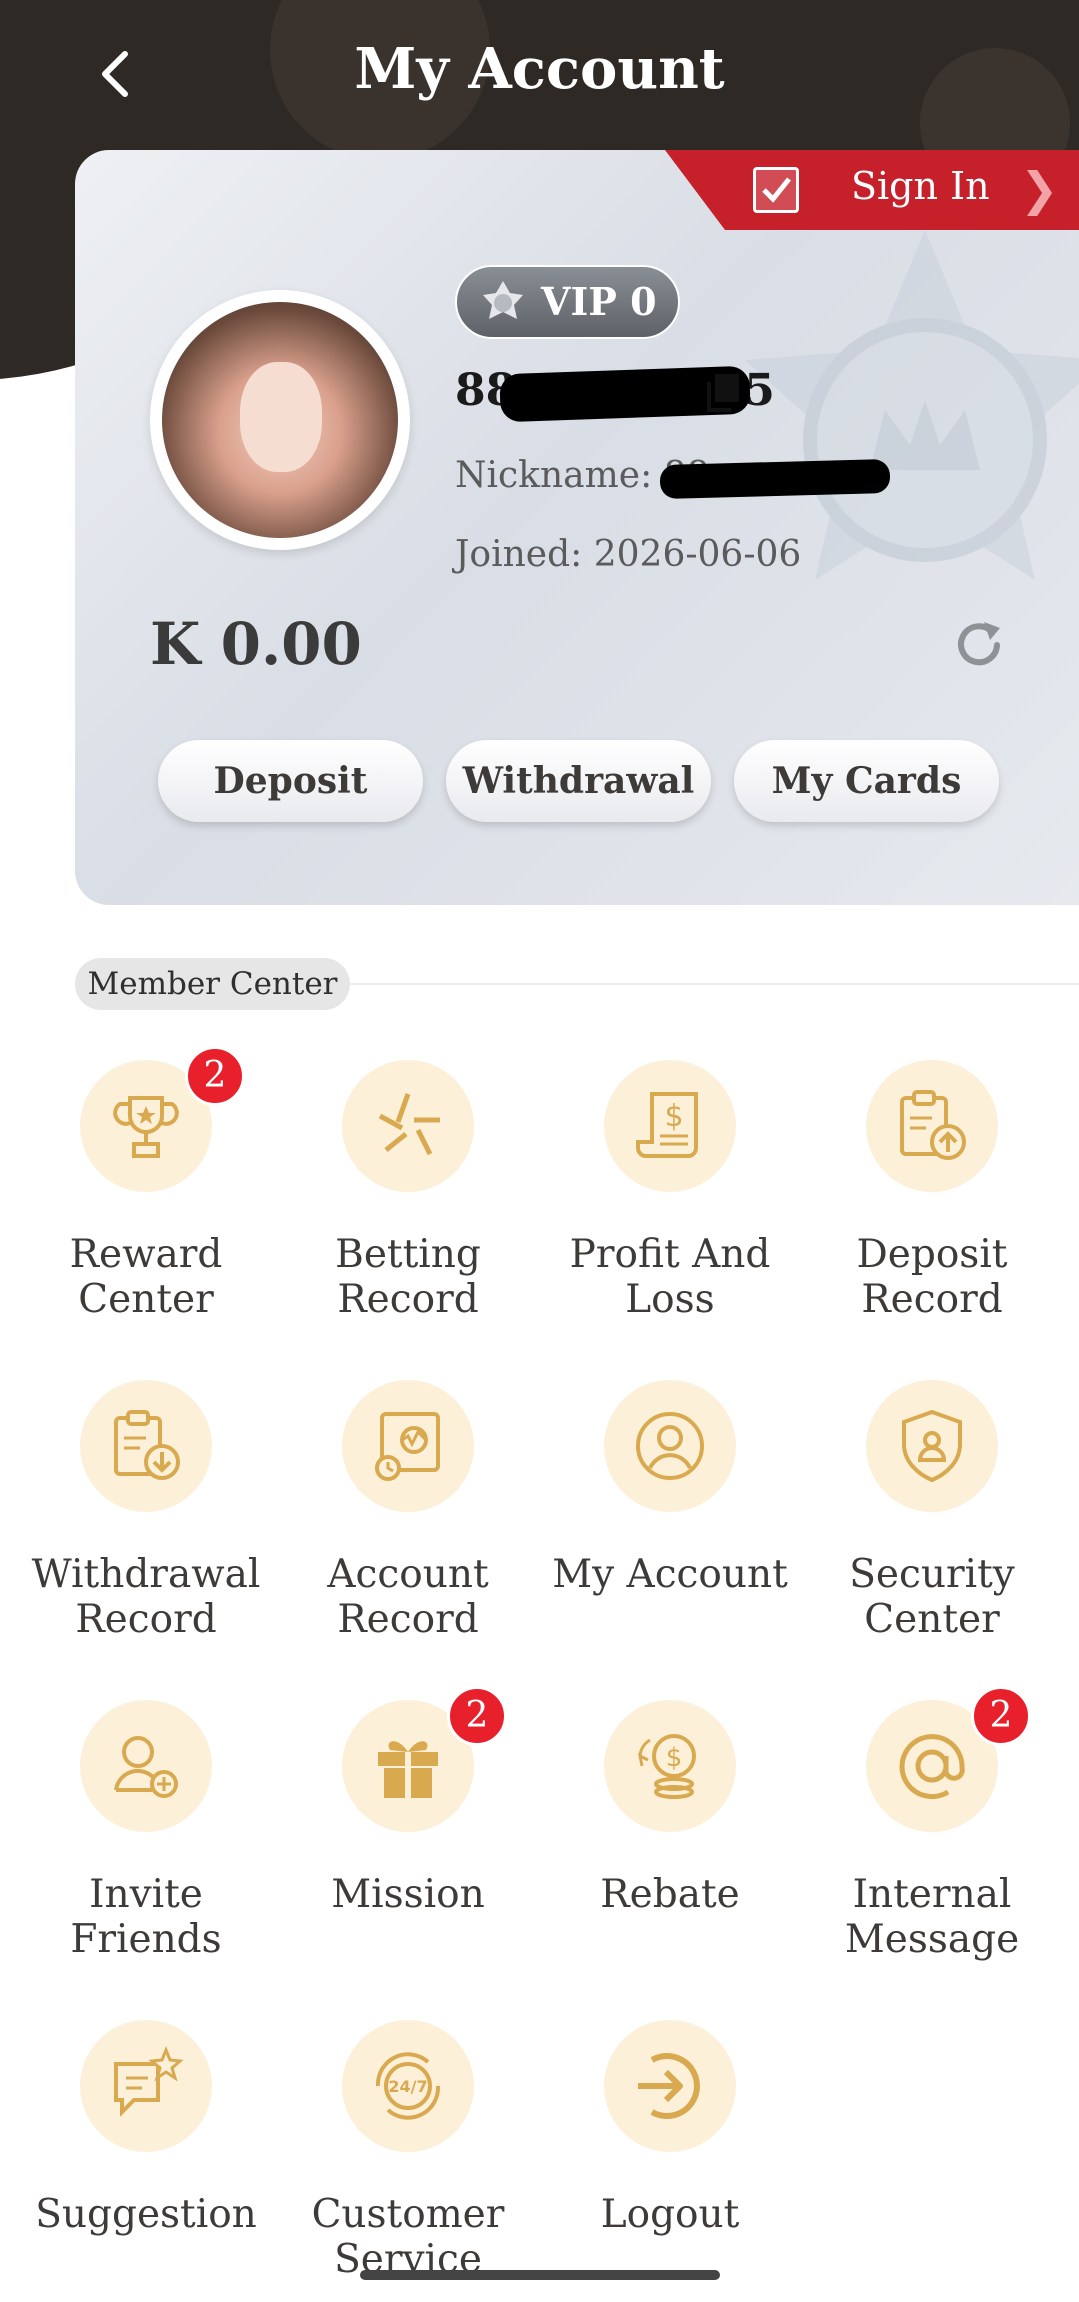 The height and width of the screenshot is (2302, 1079). What do you see at coordinates (146, 1203) in the screenshot?
I see `member-item-reward-center: Reward Center 2` at bounding box center [146, 1203].